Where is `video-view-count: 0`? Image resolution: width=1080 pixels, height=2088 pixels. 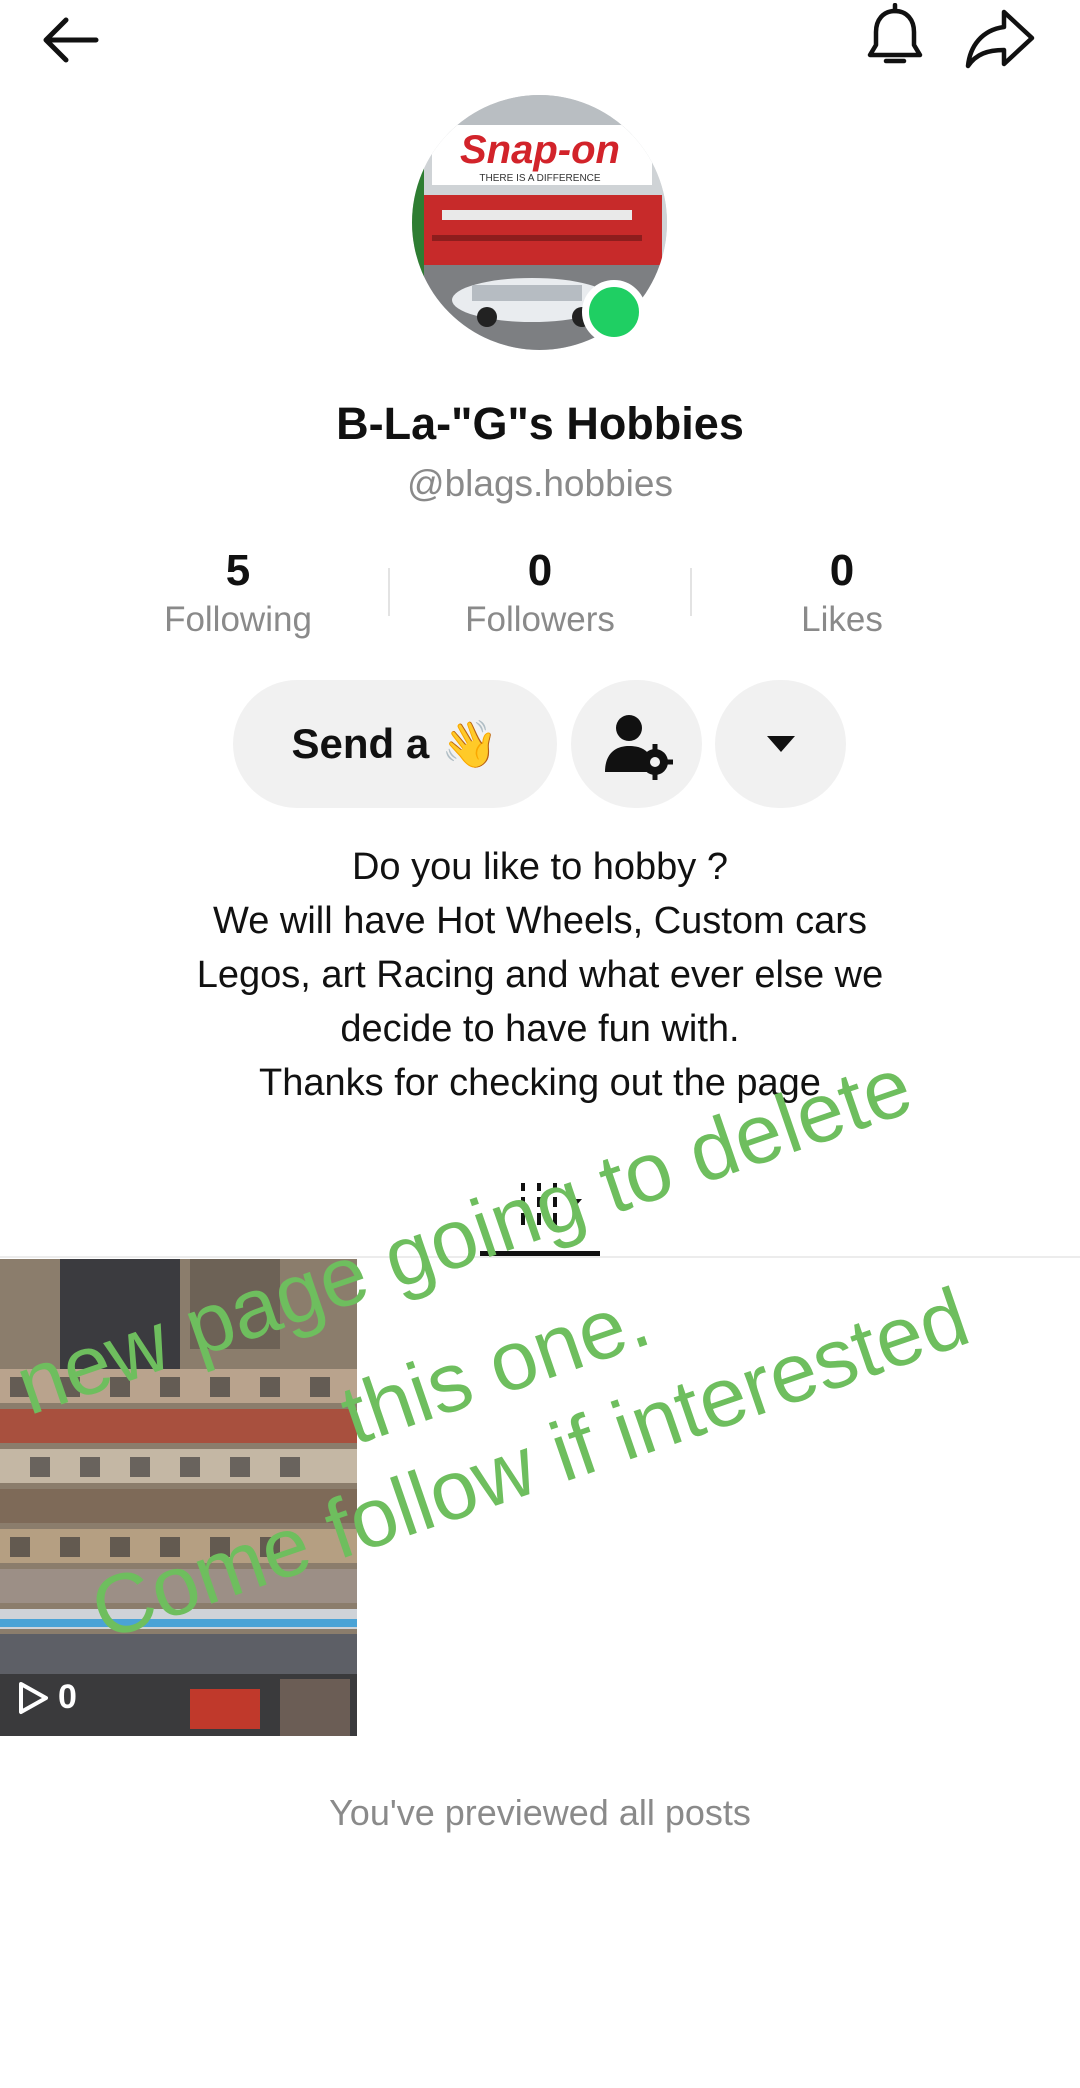
video-view-count: 0 is located at coordinates (46, 1697).